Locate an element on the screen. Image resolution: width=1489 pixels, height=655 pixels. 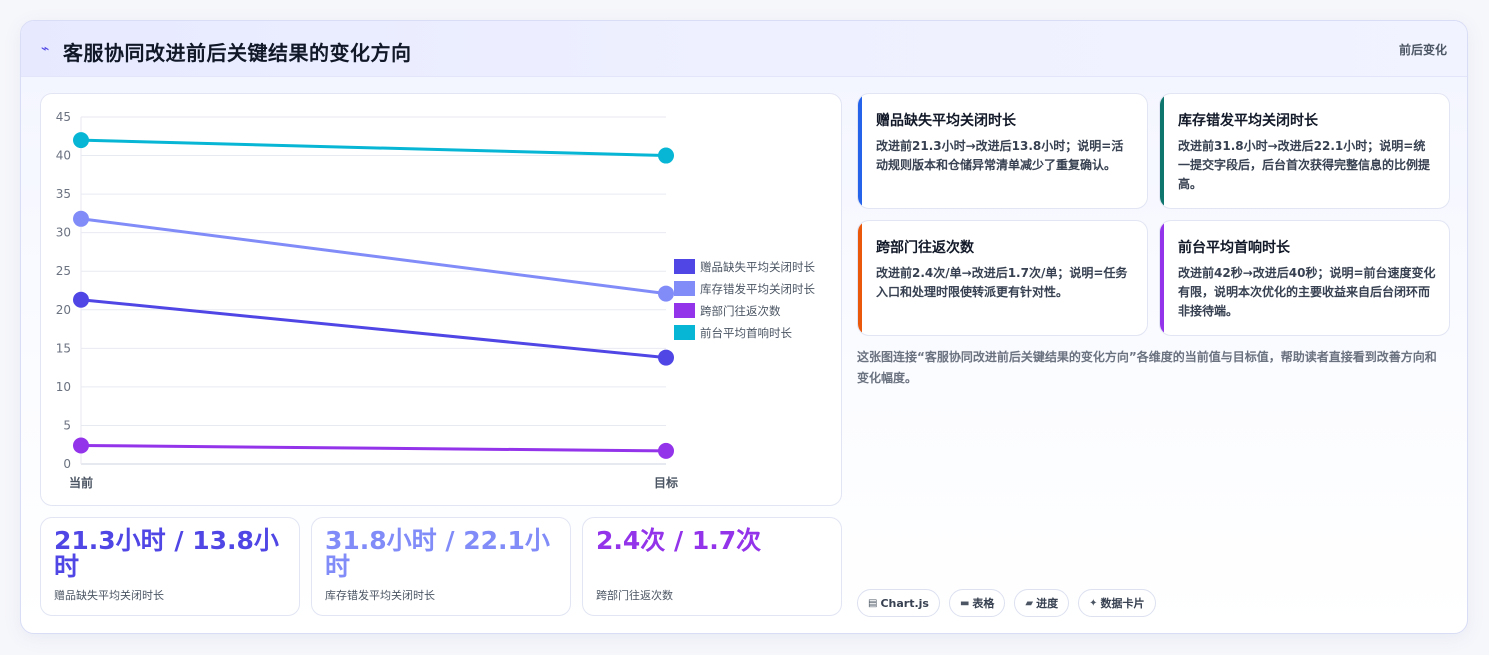
chart-icon: ▤ is located at coordinates (873, 603).